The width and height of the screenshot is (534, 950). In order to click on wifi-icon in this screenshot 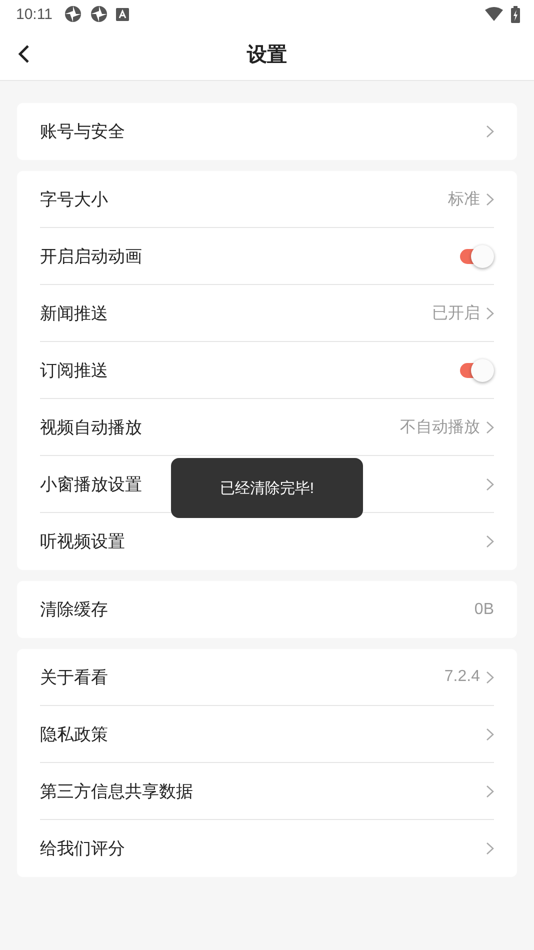, I will do `click(494, 14)`.